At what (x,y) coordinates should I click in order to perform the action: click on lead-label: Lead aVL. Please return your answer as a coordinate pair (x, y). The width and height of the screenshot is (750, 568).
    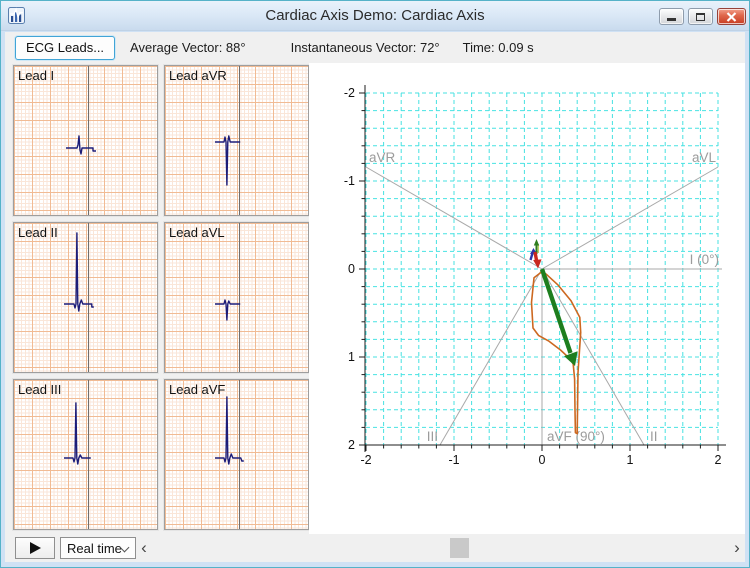
    Looking at the image, I should click on (197, 232).